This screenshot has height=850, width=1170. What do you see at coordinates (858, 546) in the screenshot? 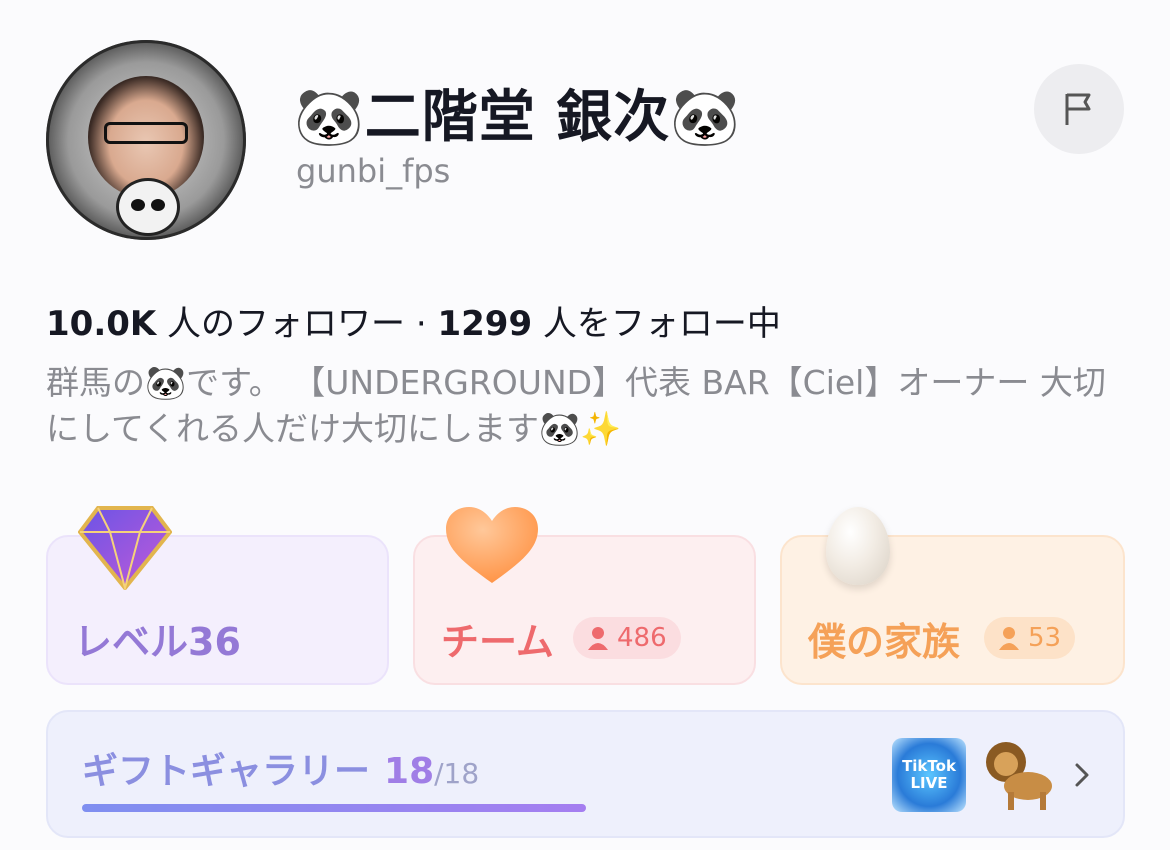
I see `egg-icon` at bounding box center [858, 546].